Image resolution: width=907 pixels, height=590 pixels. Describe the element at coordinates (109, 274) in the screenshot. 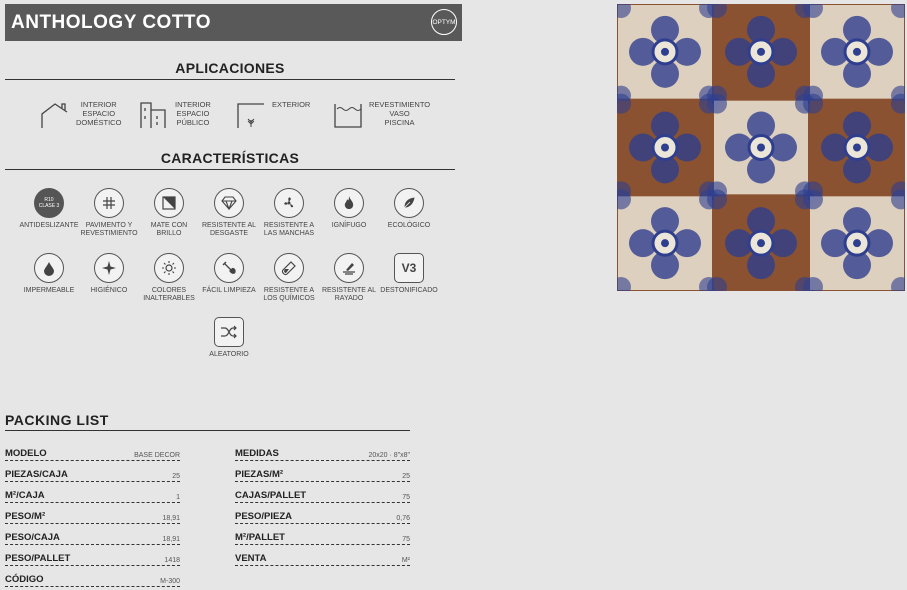

I see `feature-higienico: HIGIÉNICO` at that location.